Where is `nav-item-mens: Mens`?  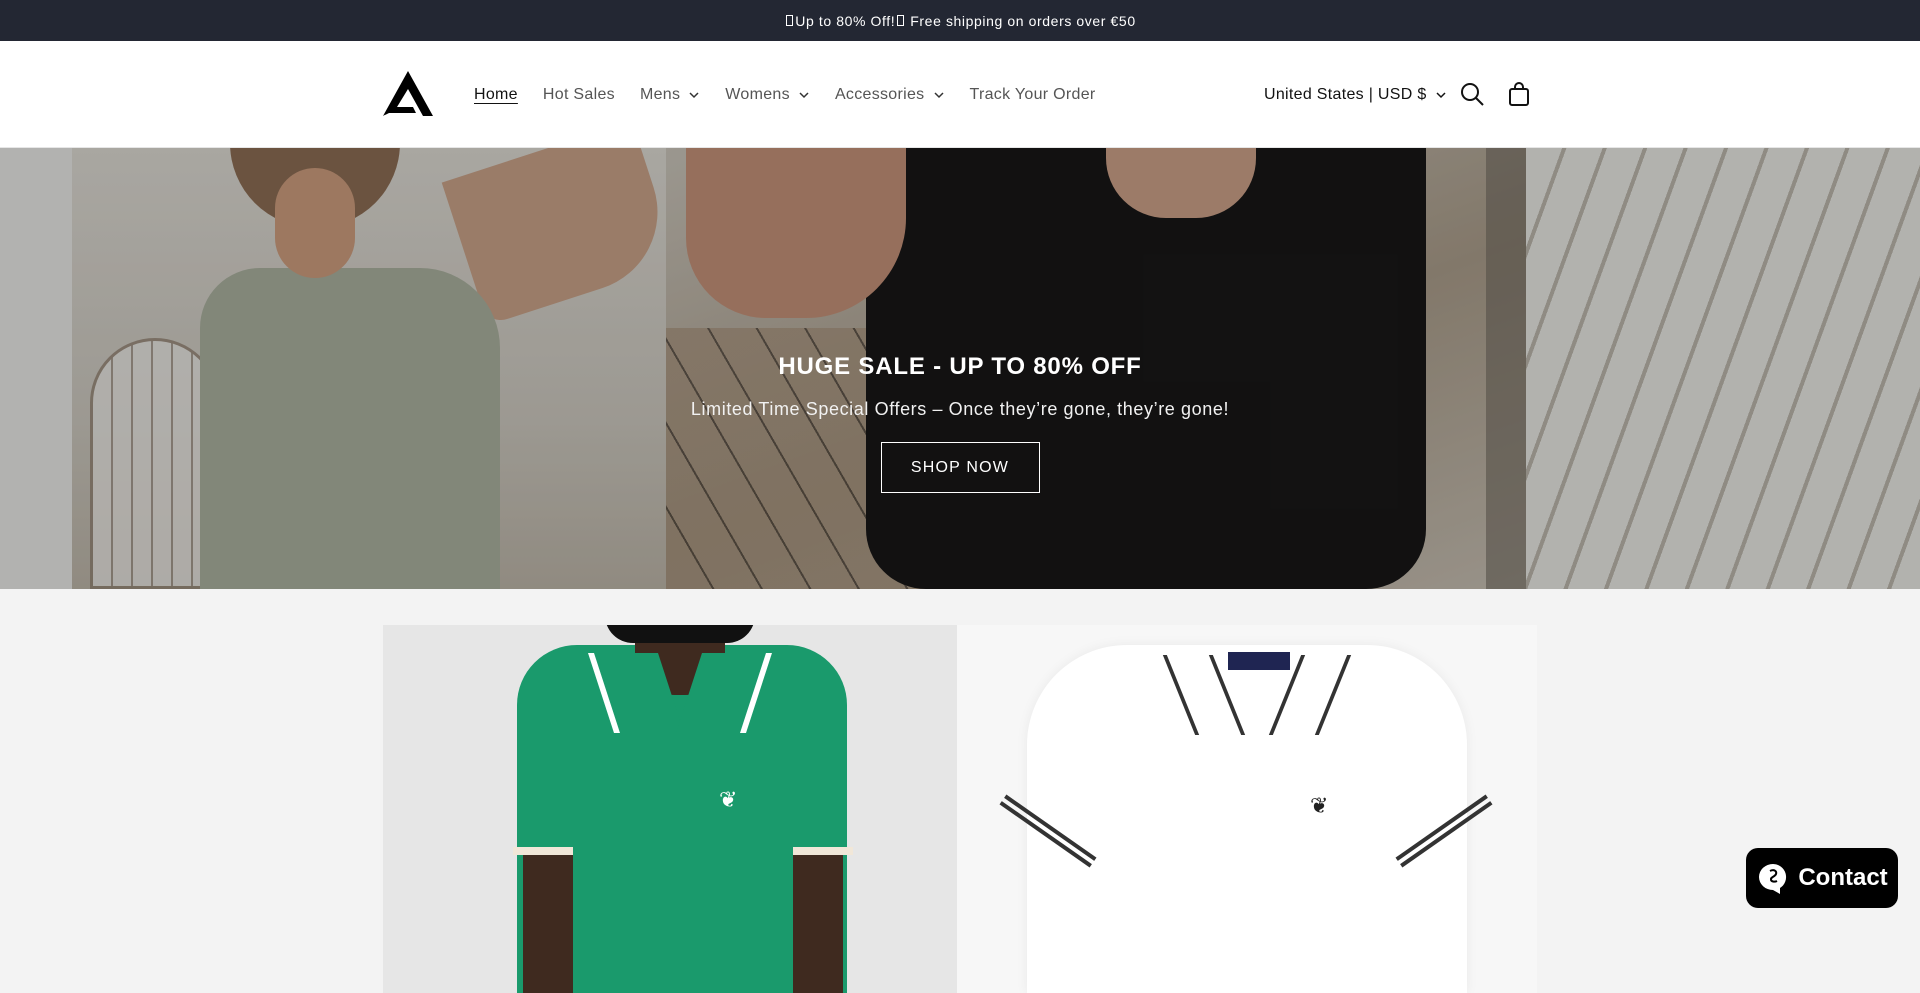
nav-item-mens: Mens is located at coordinates (670, 95).